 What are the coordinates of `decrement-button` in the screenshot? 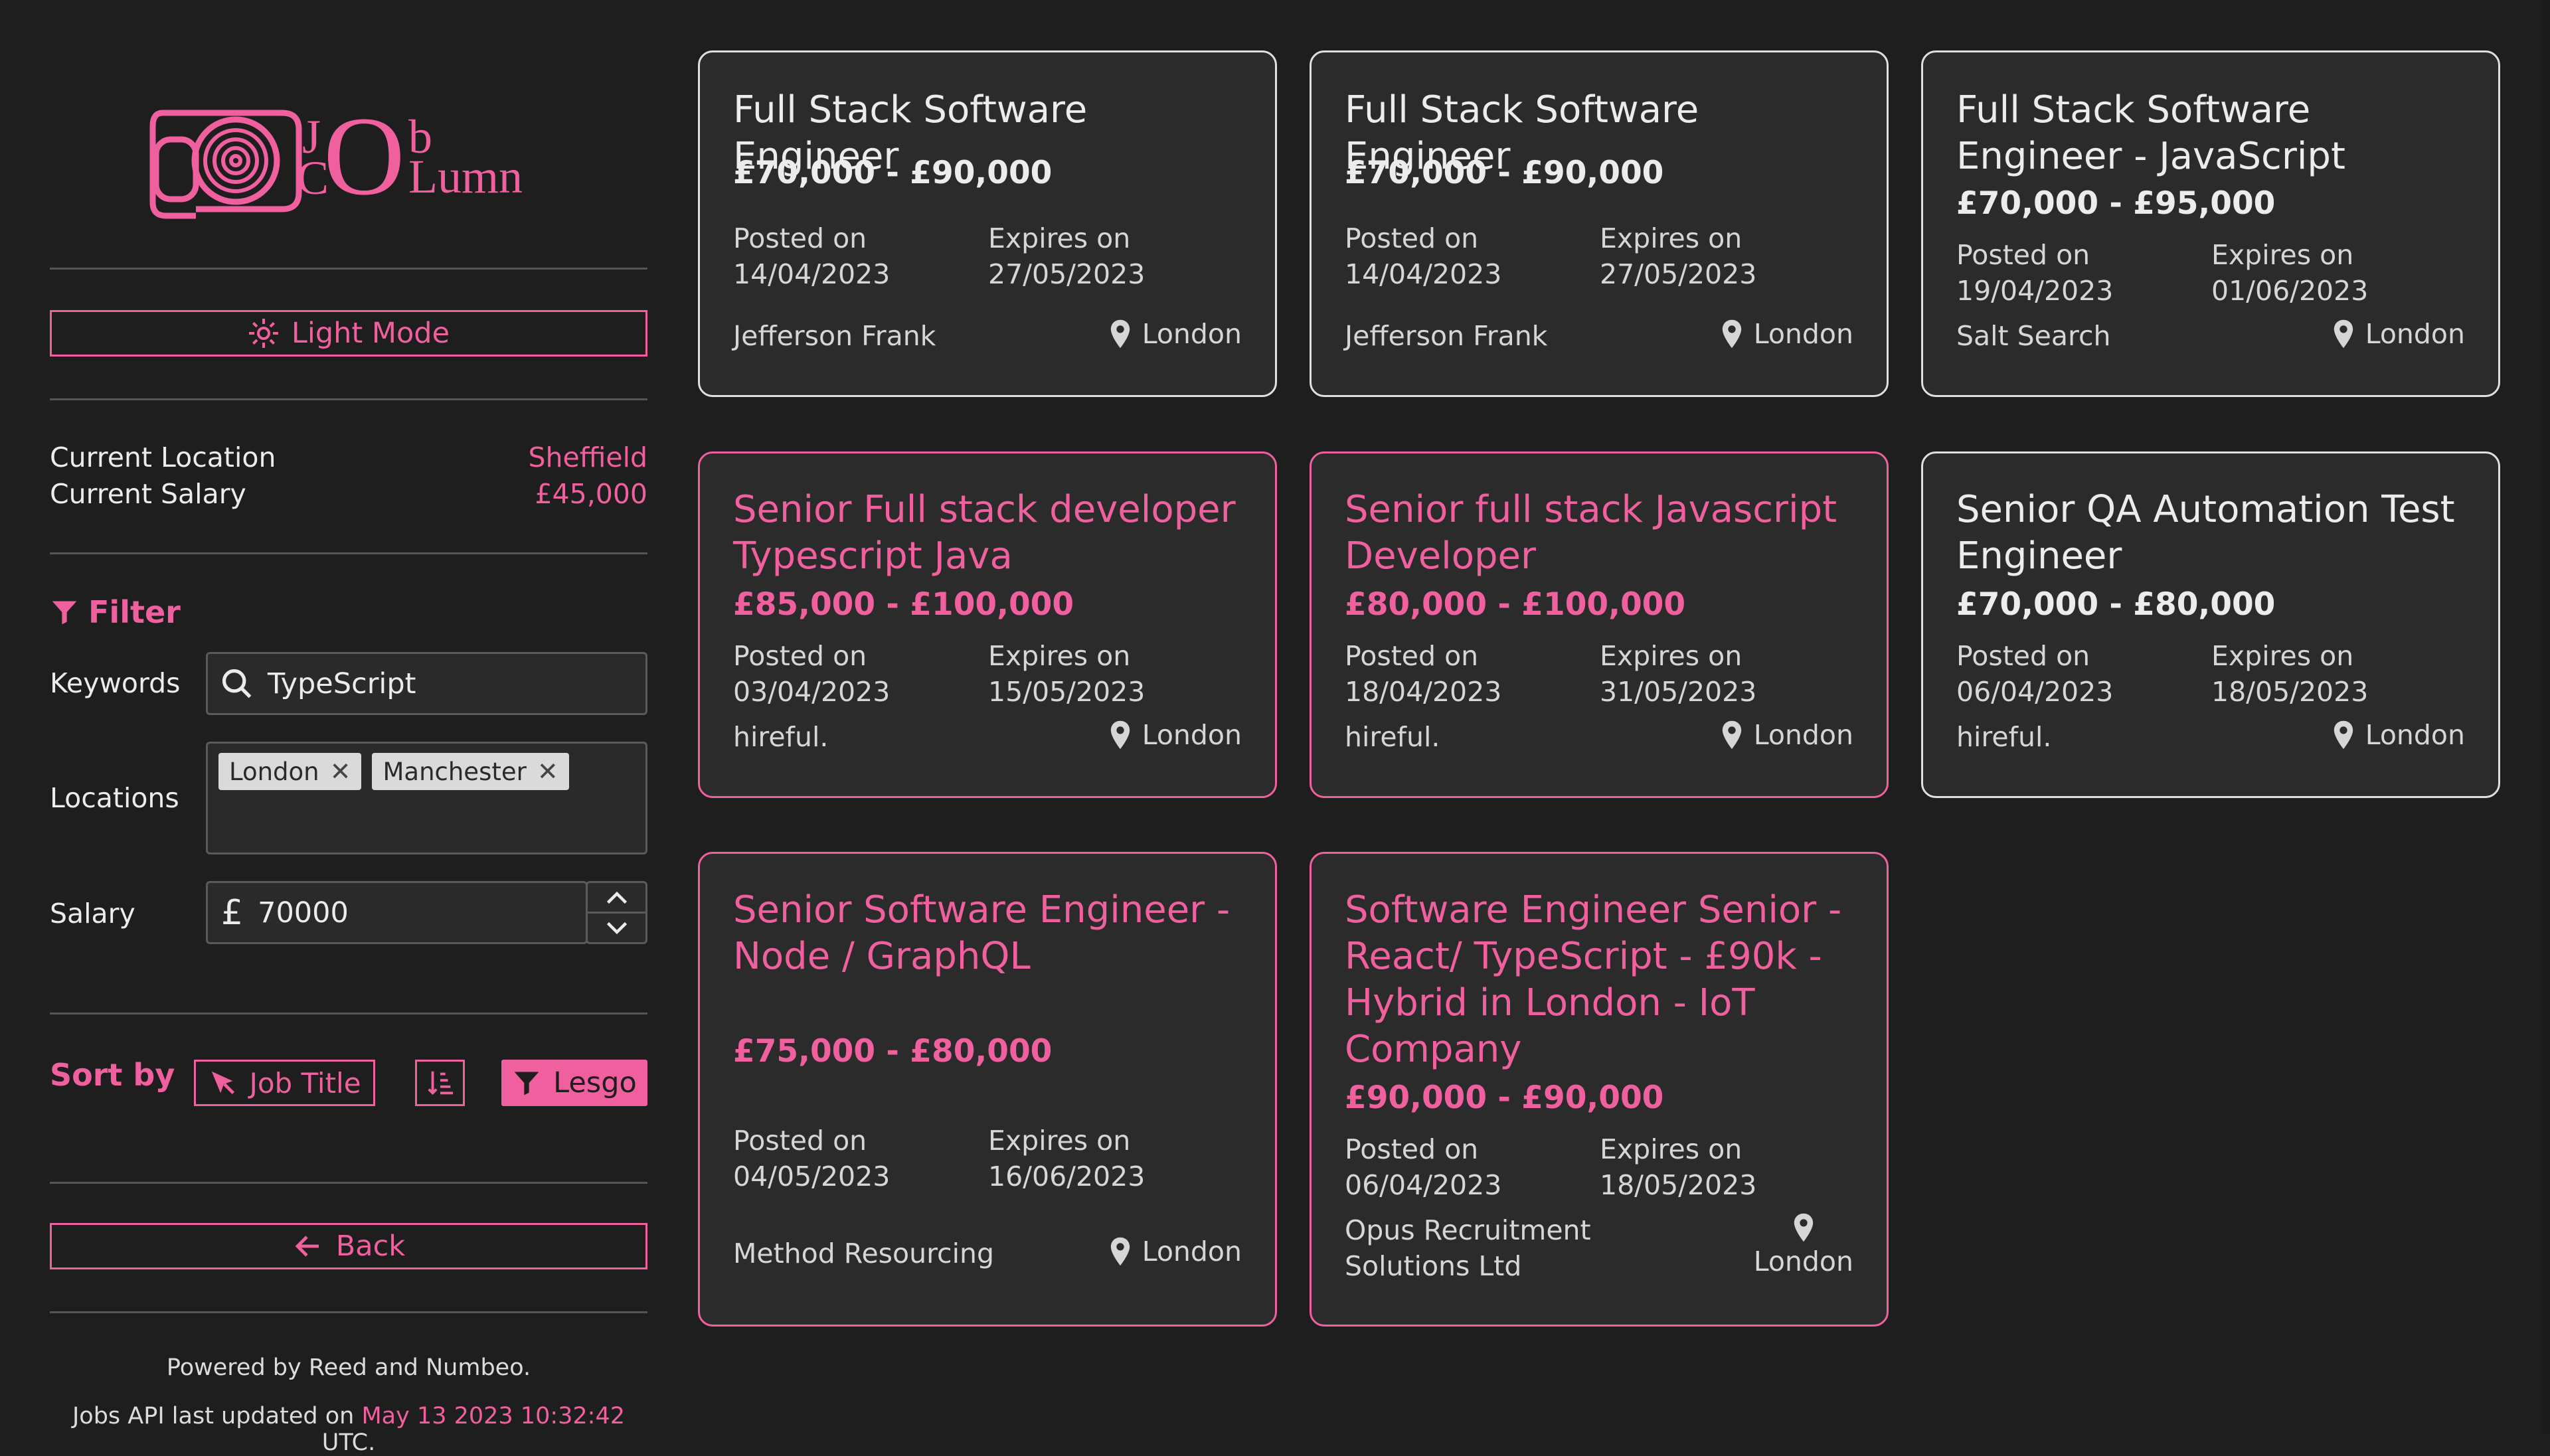 It's located at (616, 927).